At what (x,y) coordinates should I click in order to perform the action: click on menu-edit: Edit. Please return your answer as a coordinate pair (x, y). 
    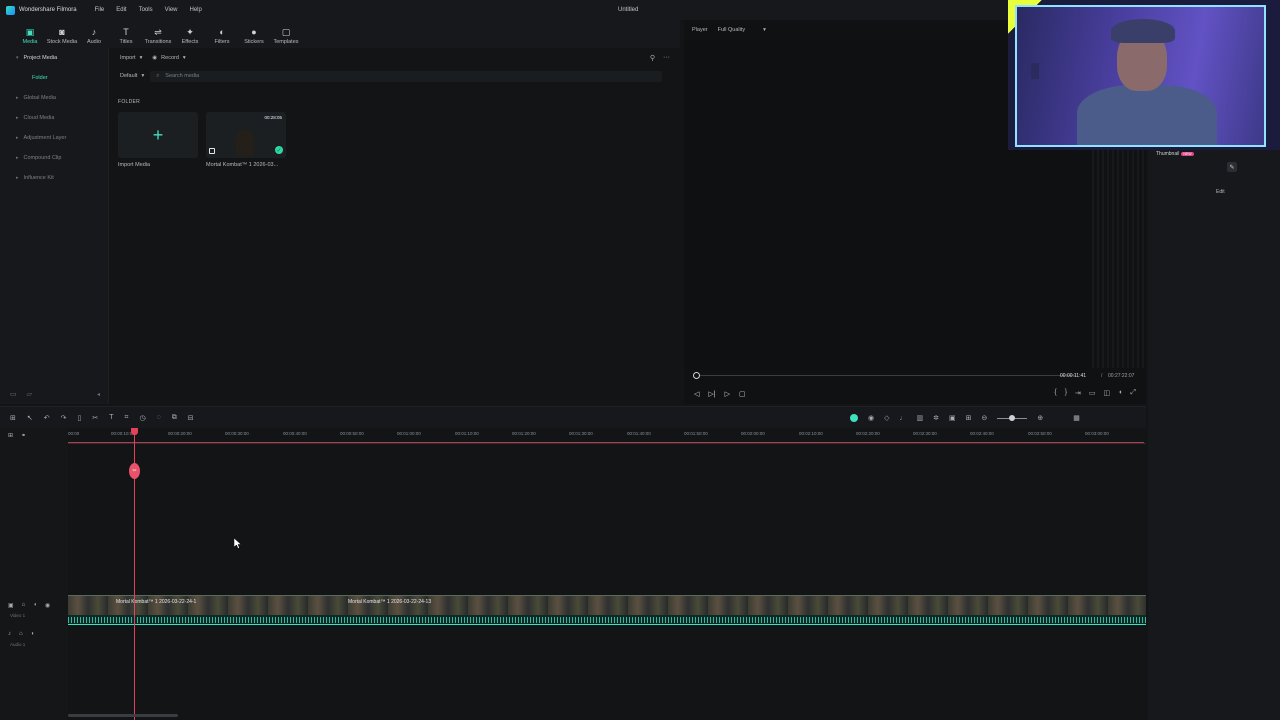
    Looking at the image, I should click on (121, 10).